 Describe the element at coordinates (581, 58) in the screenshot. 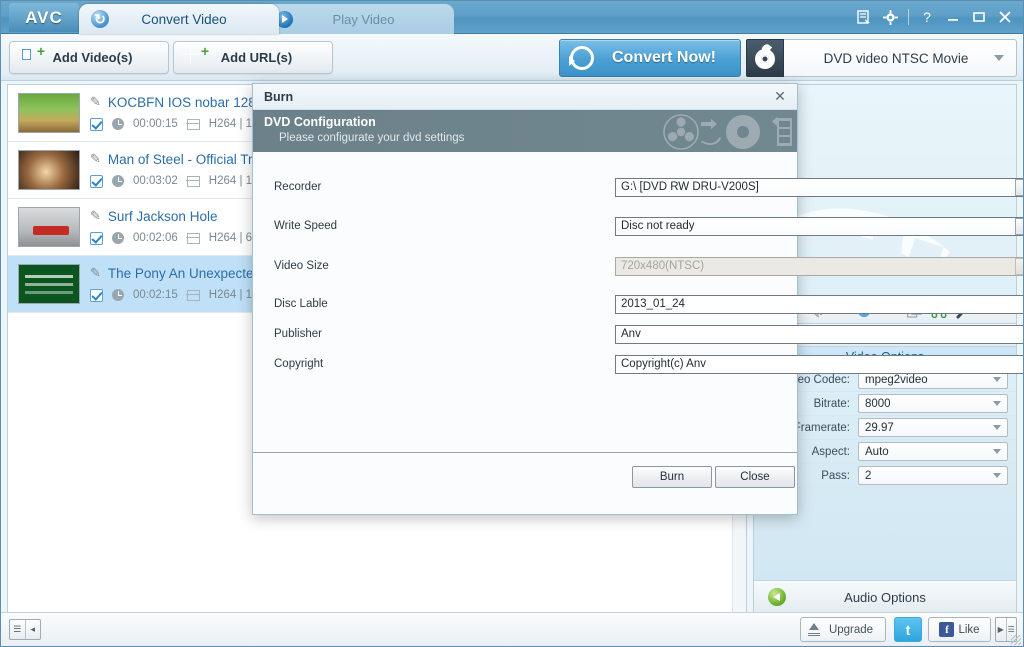

I see `convert-icon` at that location.